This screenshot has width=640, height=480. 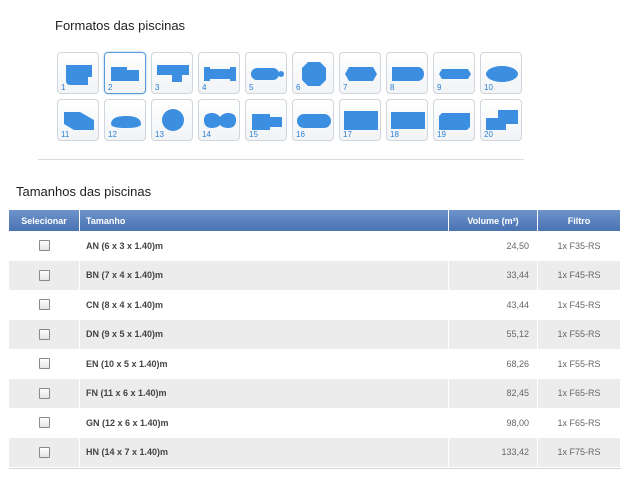 What do you see at coordinates (110, 87) in the screenshot?
I see `pool-shape-number: 2` at bounding box center [110, 87].